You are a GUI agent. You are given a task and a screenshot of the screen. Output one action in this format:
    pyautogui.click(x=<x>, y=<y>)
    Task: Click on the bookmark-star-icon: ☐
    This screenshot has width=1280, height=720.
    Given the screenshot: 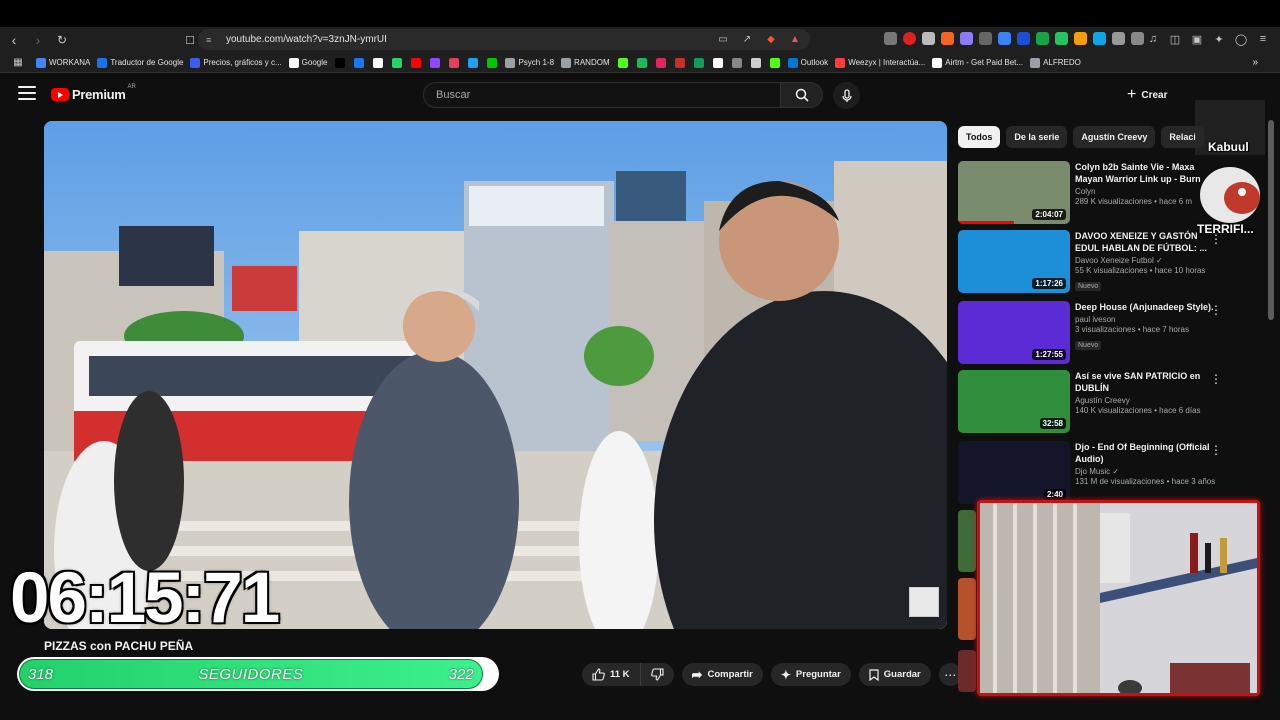 What is the action you would take?
    pyautogui.click(x=190, y=40)
    